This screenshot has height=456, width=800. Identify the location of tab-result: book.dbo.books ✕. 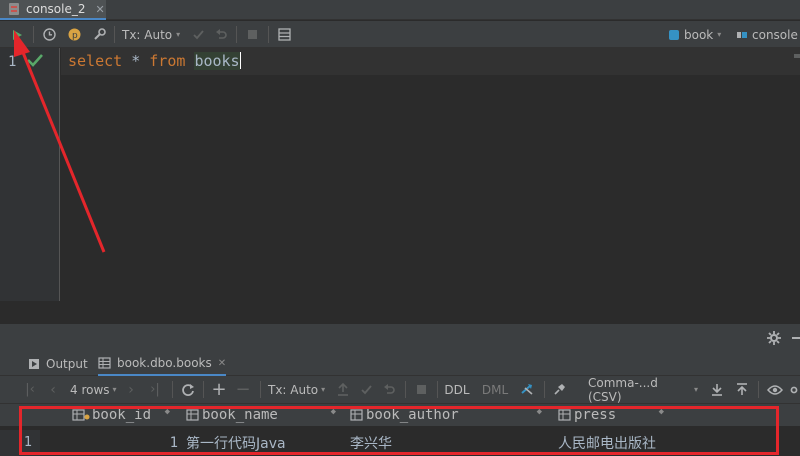
(162, 364).